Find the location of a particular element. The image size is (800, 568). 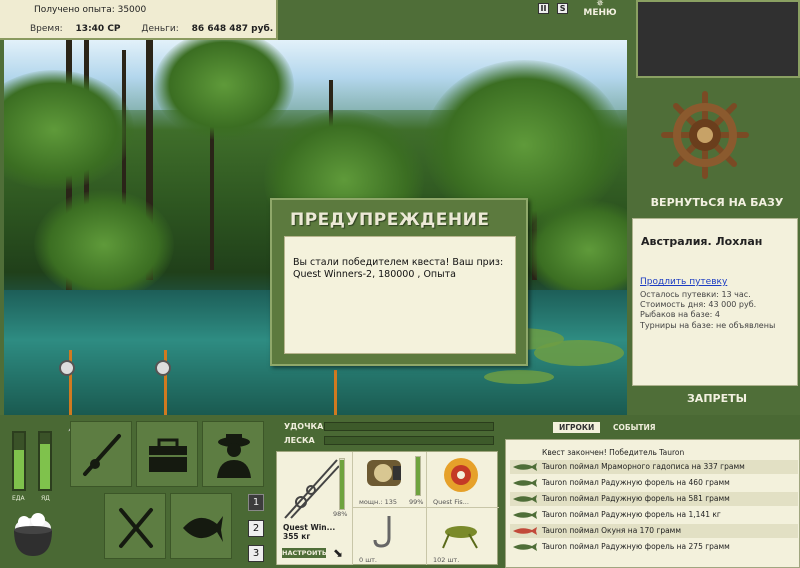

fish-tile is located at coordinates (201, 526).